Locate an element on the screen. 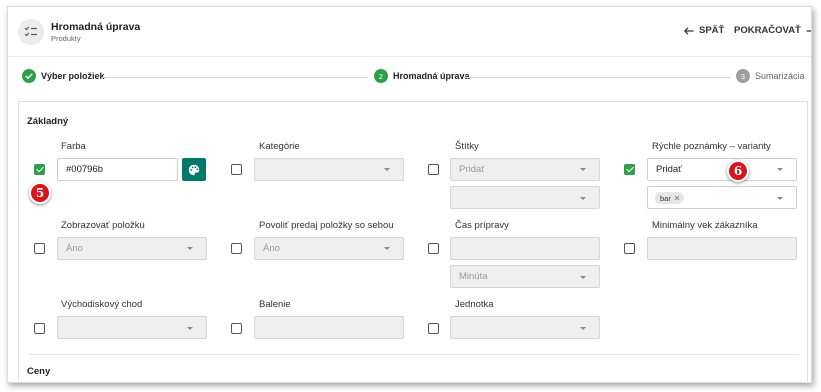 The height and width of the screenshot is (392, 821). checkbox-jednotka is located at coordinates (433, 328).